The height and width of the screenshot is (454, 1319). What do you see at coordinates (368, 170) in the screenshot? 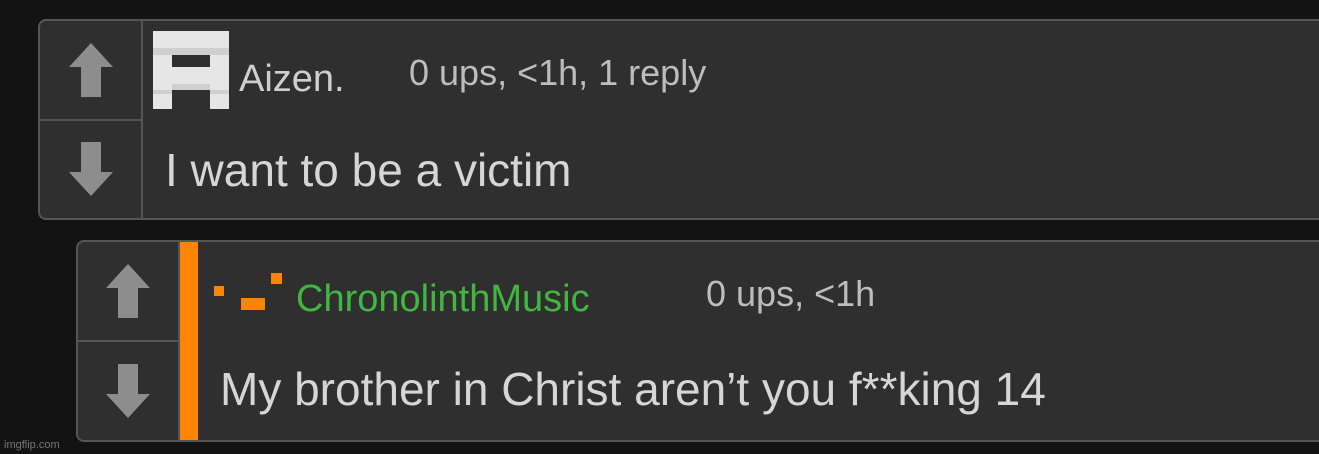
I see `comment-text: I want to be a victim` at bounding box center [368, 170].